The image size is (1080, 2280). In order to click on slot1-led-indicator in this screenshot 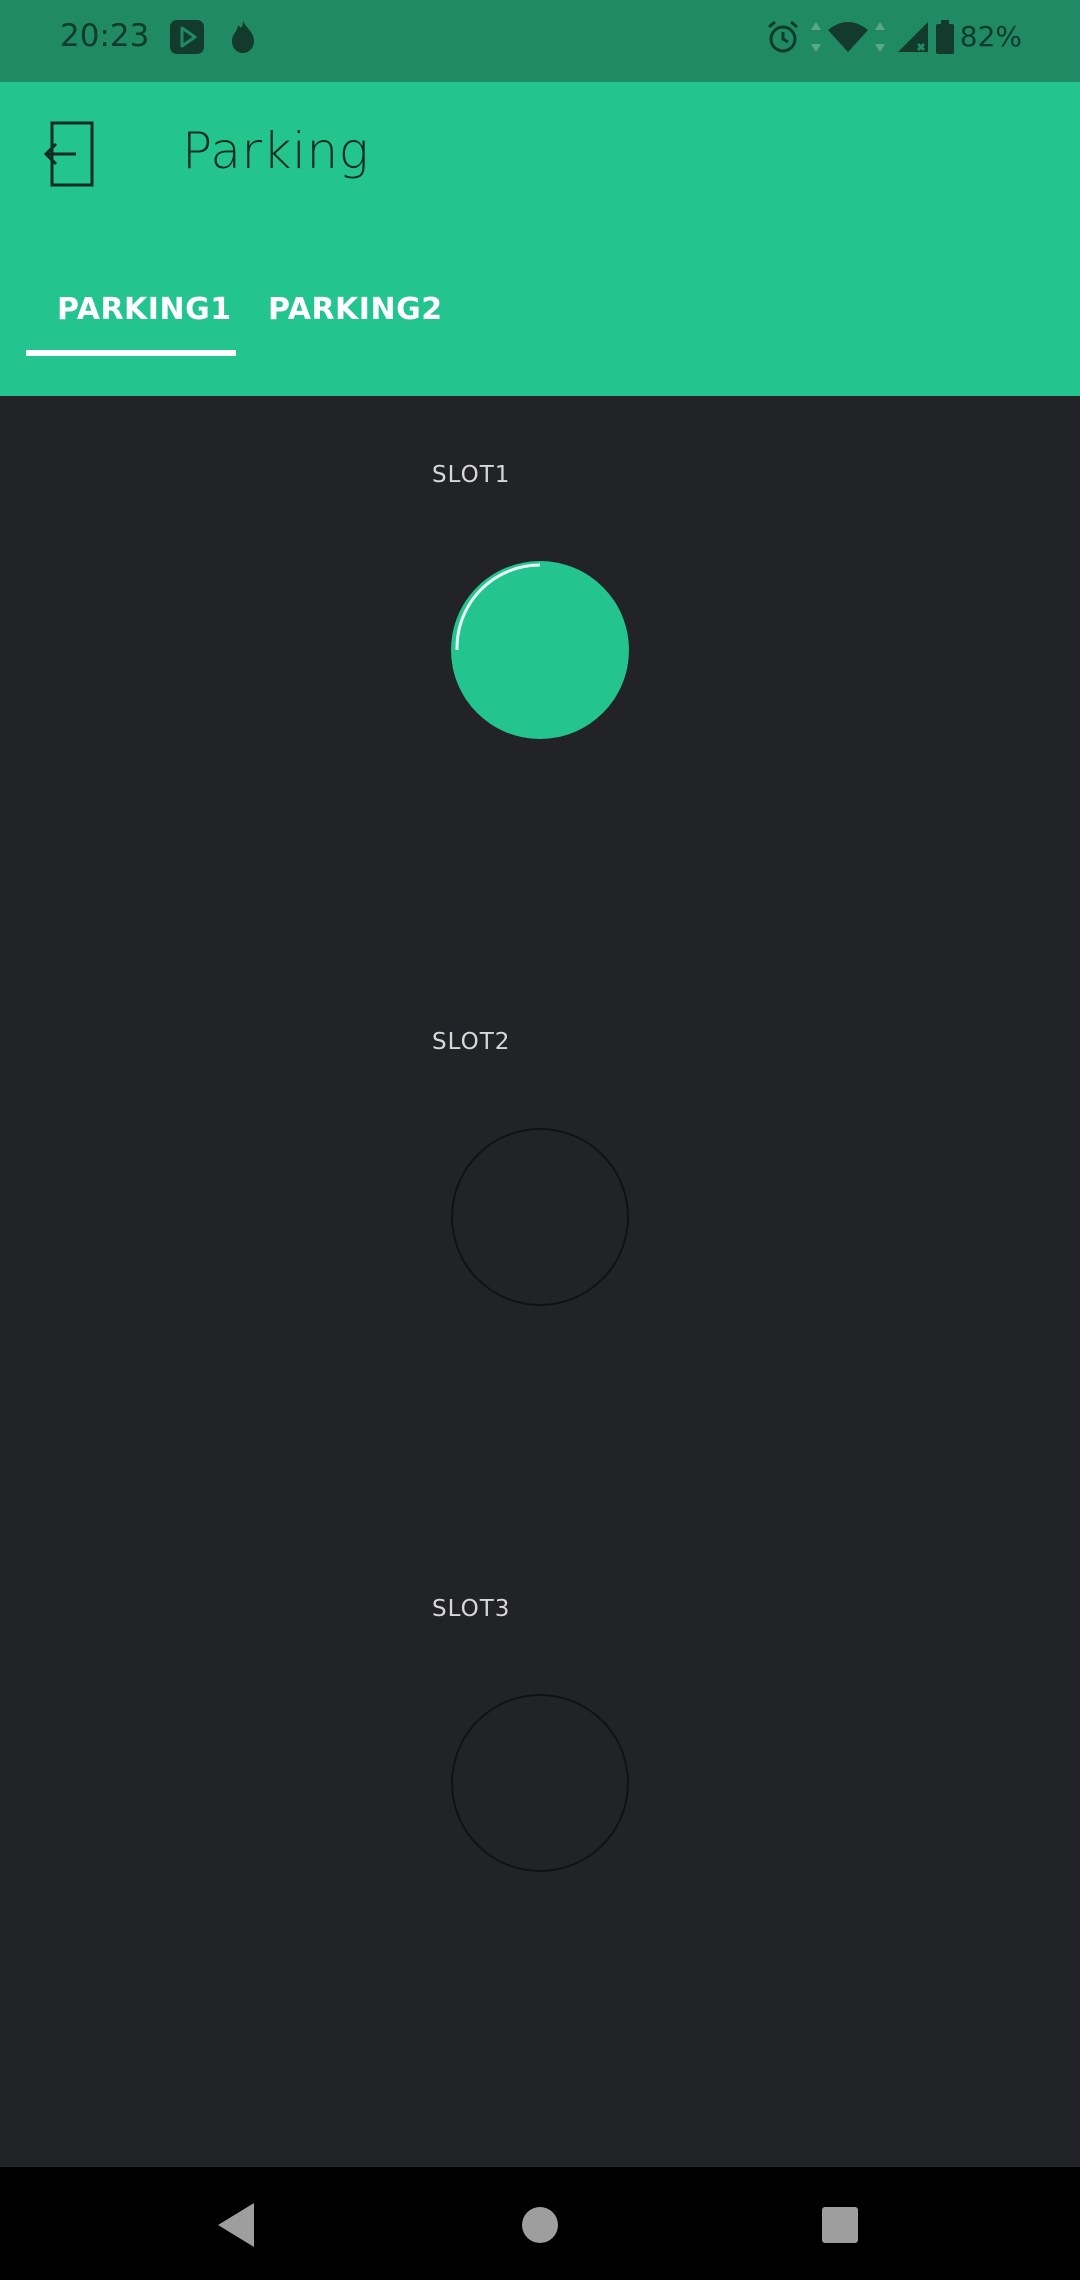, I will do `click(540, 650)`.